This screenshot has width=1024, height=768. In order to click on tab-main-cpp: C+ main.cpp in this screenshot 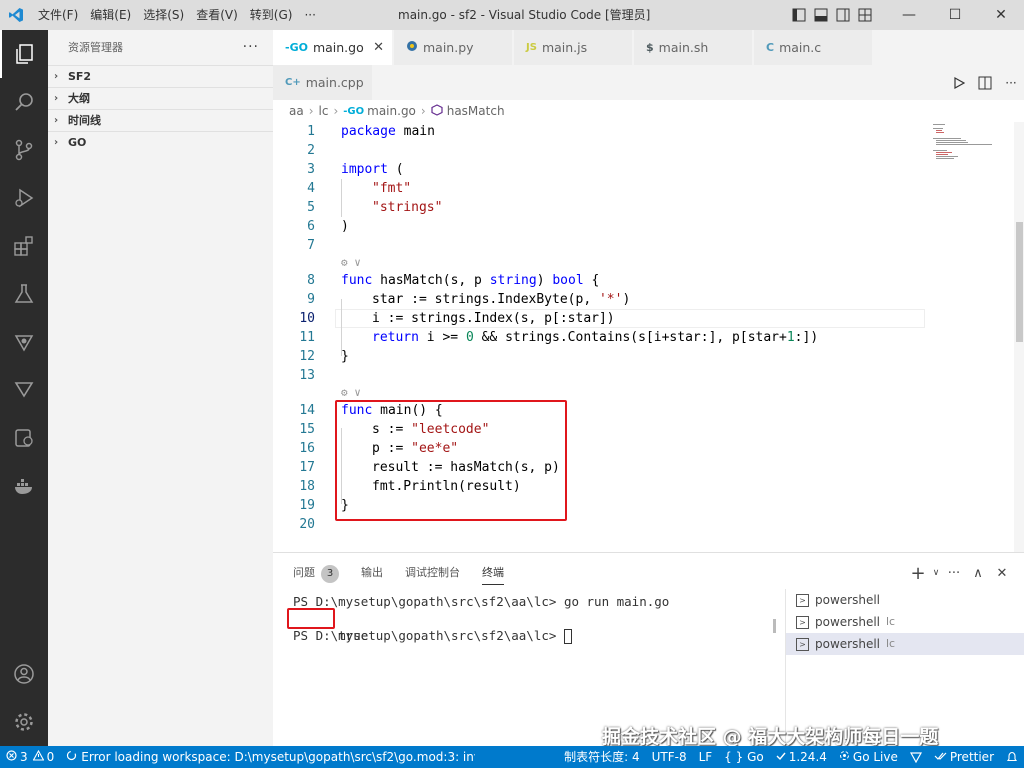, I will do `click(323, 82)`.